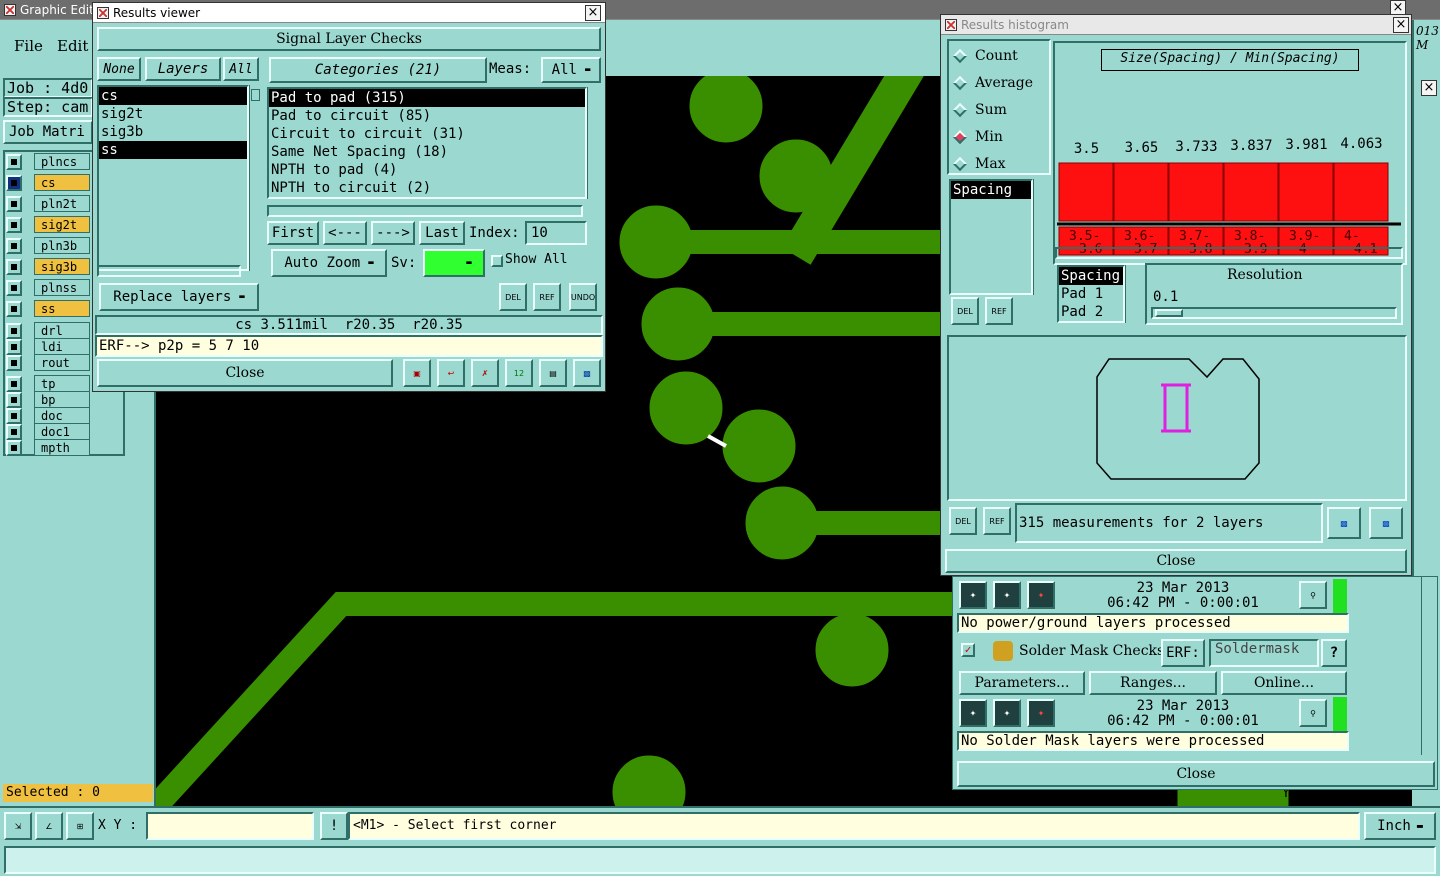 The height and width of the screenshot is (876, 1440). I want to click on prev-button: <---, so click(345, 233).